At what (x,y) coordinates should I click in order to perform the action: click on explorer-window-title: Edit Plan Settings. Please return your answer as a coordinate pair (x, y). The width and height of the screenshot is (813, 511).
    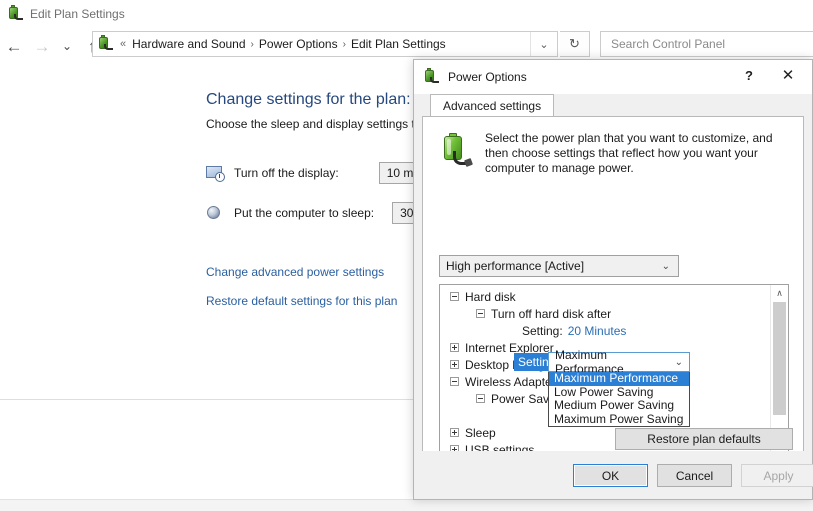
    Looking at the image, I should click on (77, 14).